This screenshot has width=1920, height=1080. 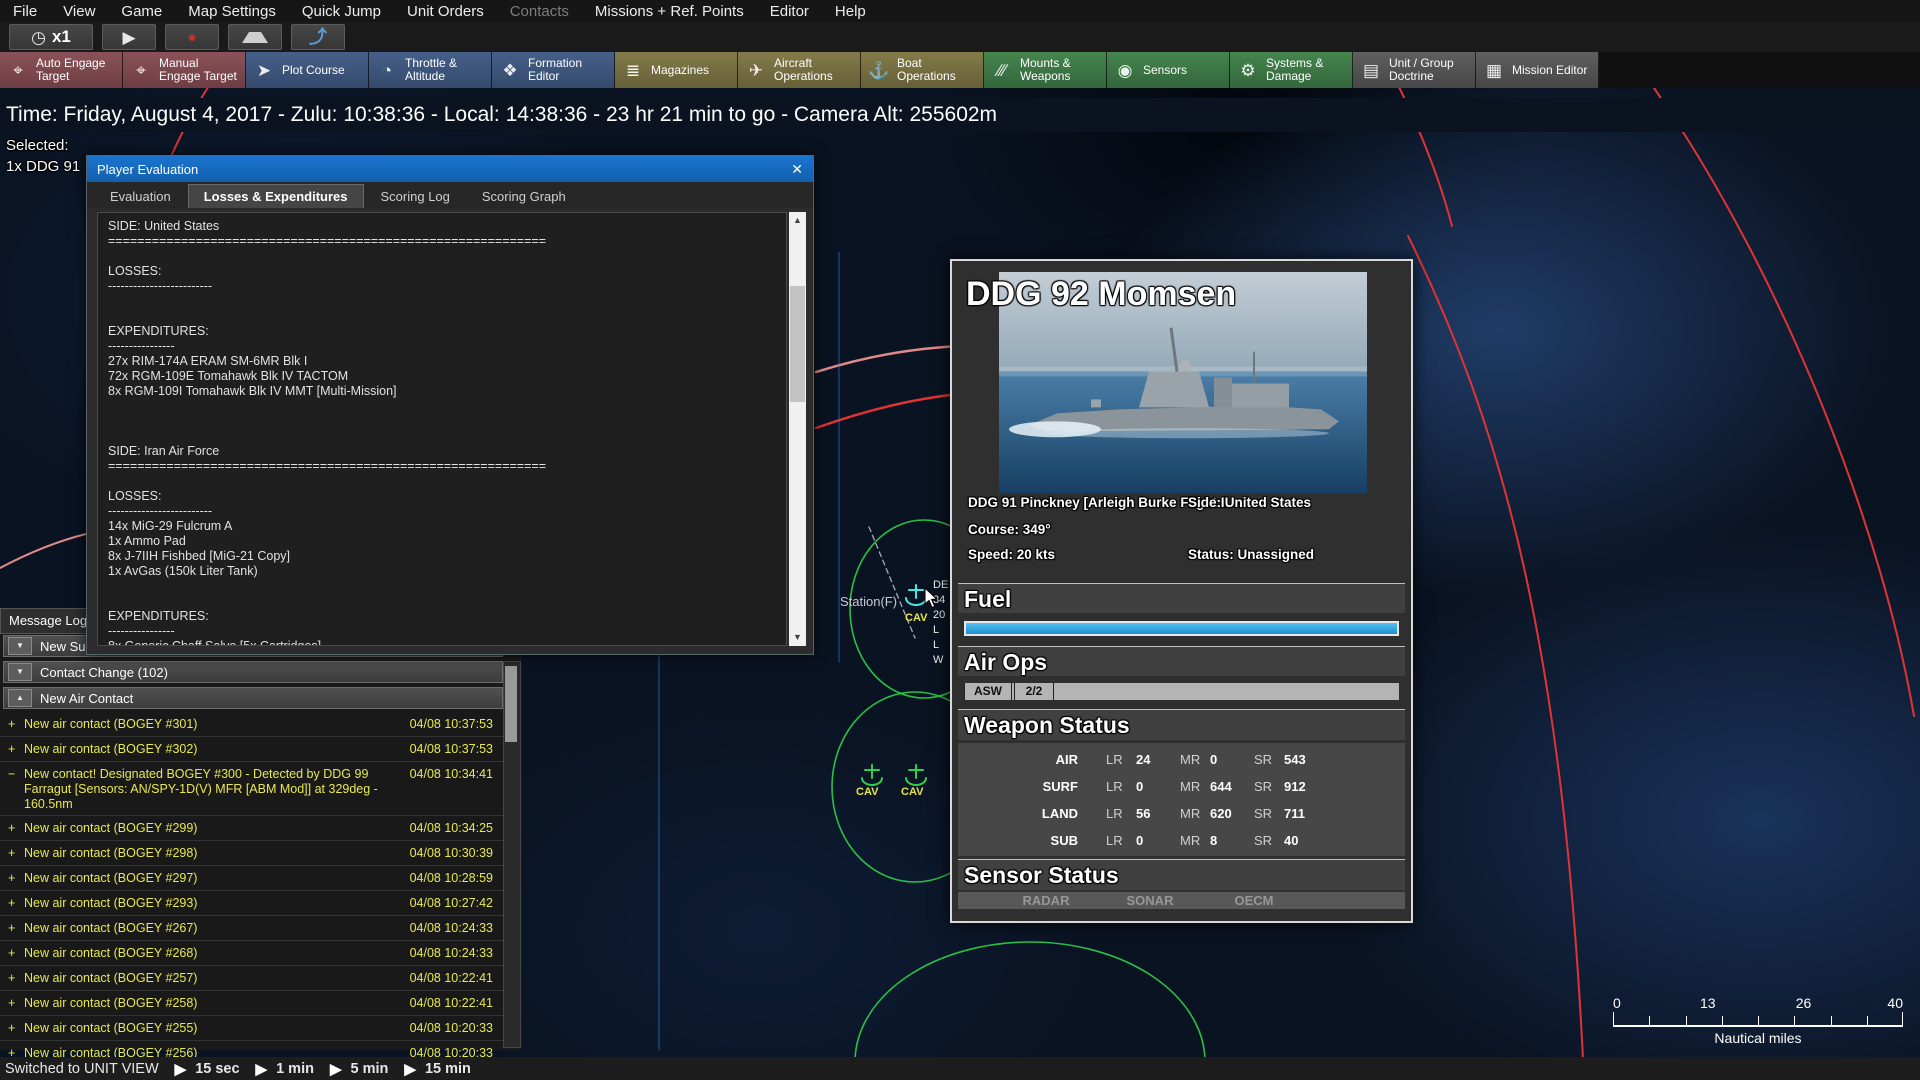 What do you see at coordinates (1114, 759) in the screenshot?
I see `lr-column-label: LR` at bounding box center [1114, 759].